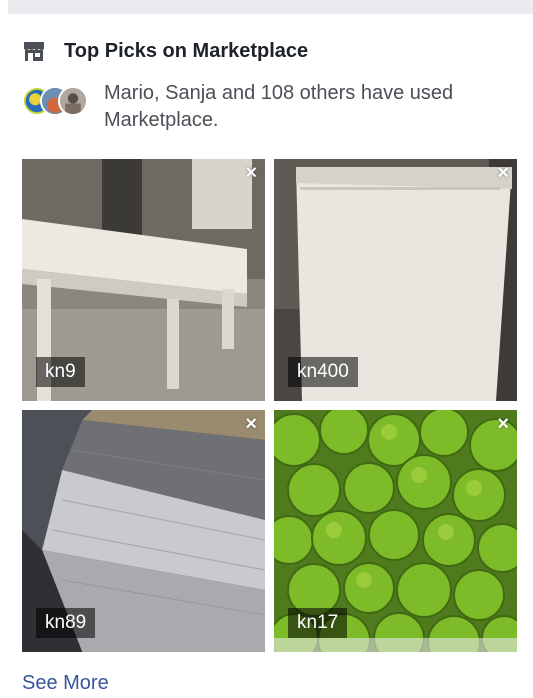 The image size is (533, 698). I want to click on item-price: kn9, so click(60, 372).